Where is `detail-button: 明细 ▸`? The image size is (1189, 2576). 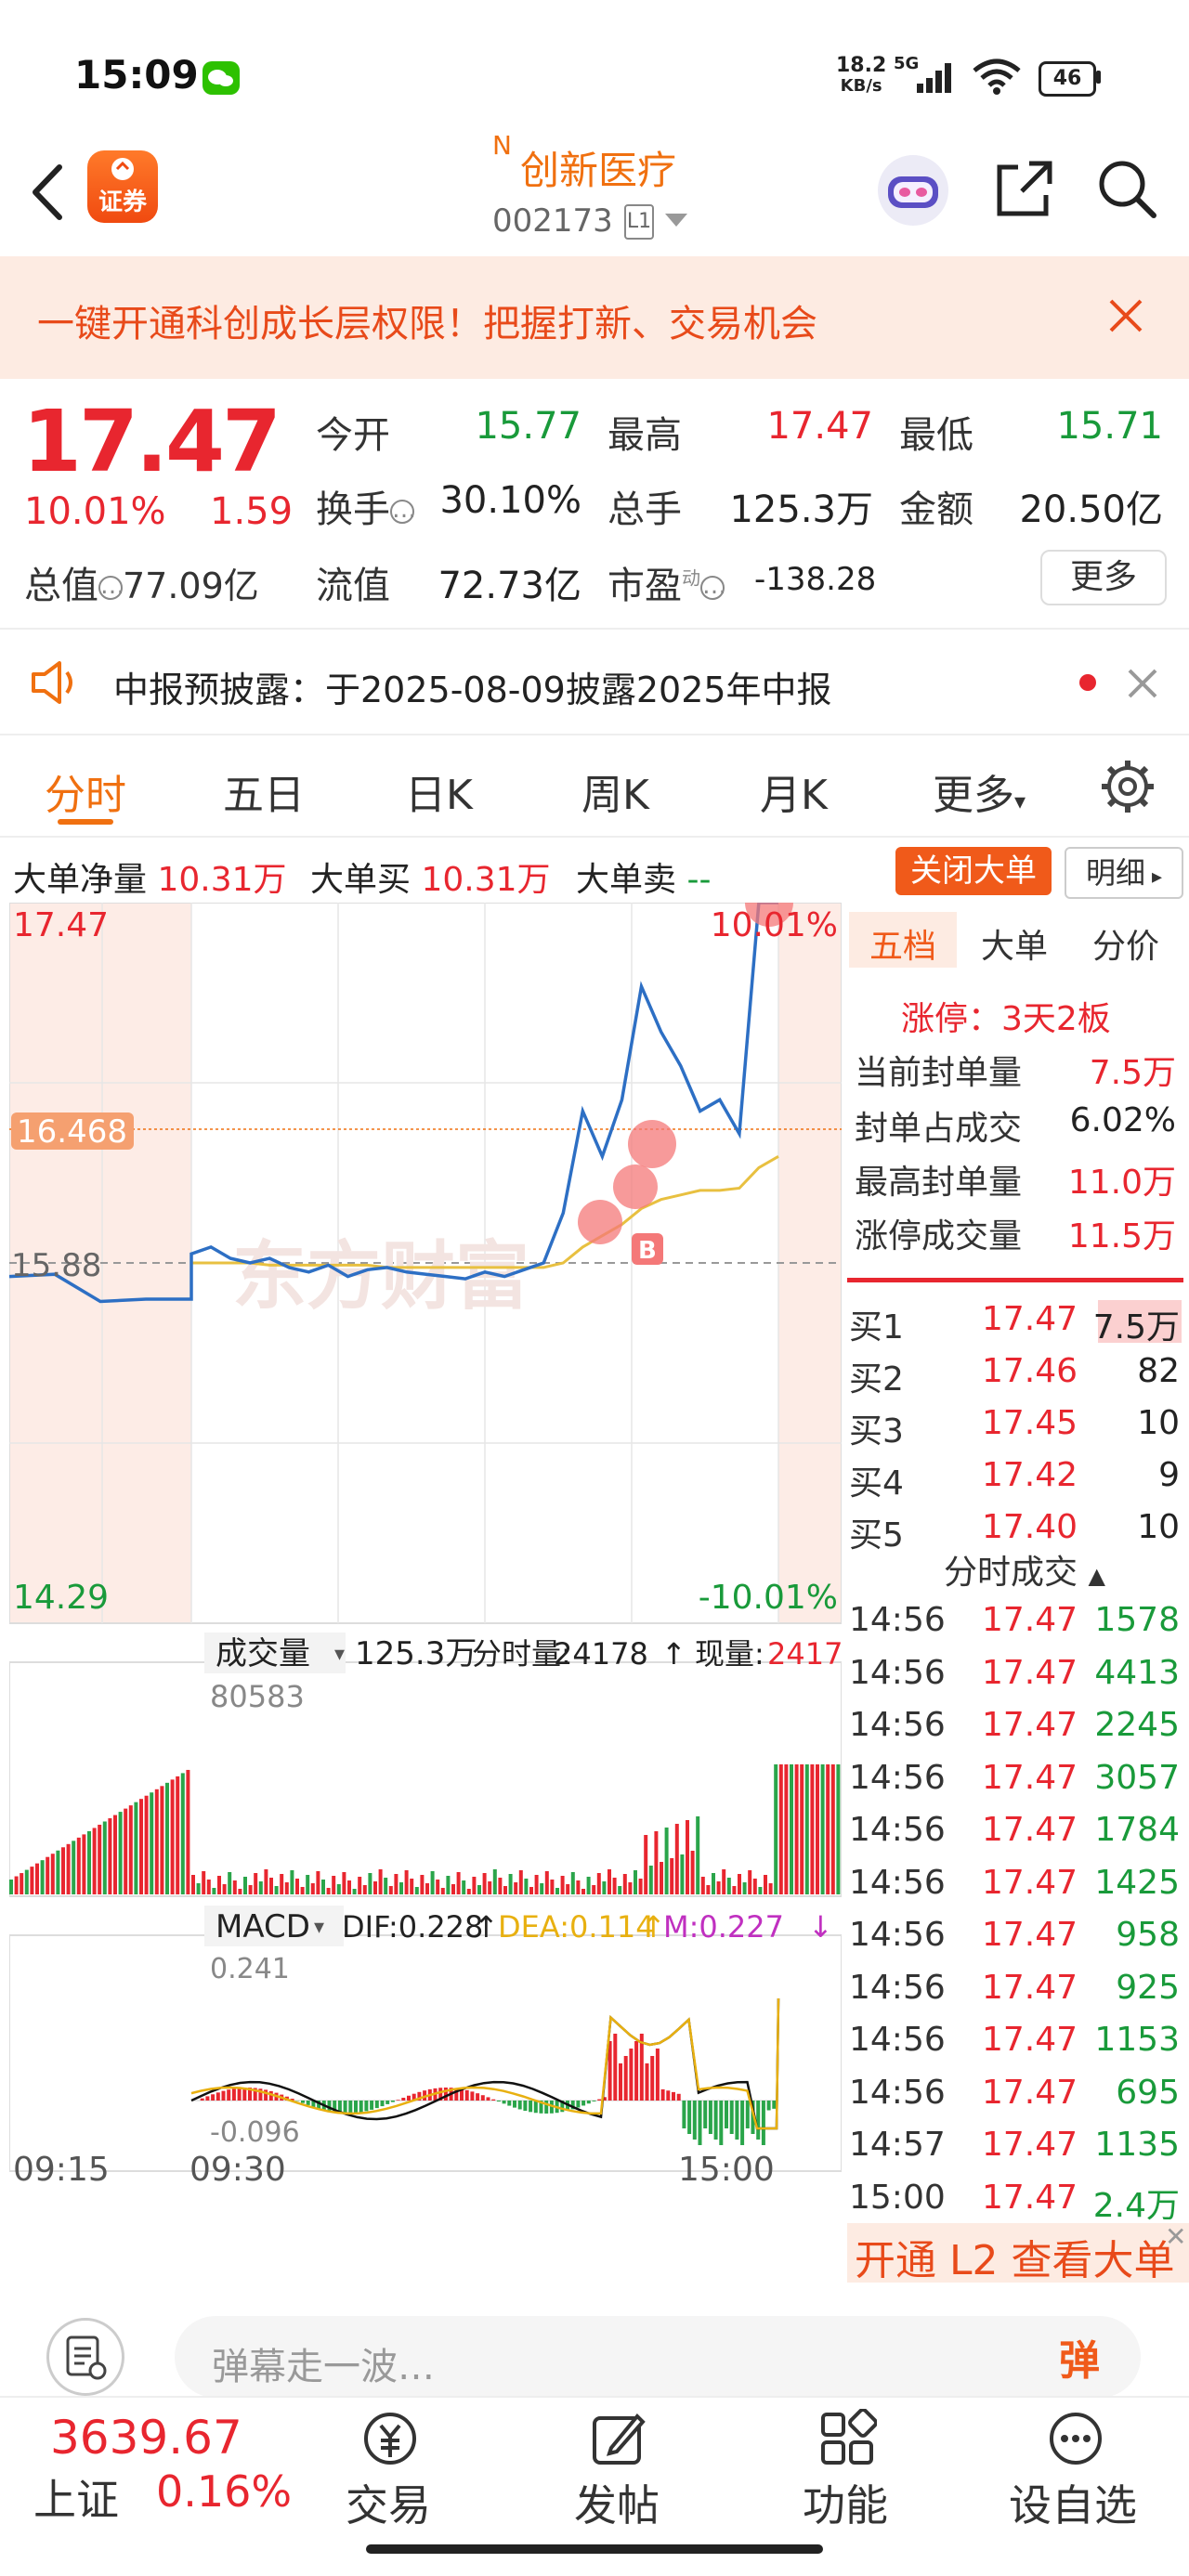
detail-button: 明细 ▸ is located at coordinates (1124, 873).